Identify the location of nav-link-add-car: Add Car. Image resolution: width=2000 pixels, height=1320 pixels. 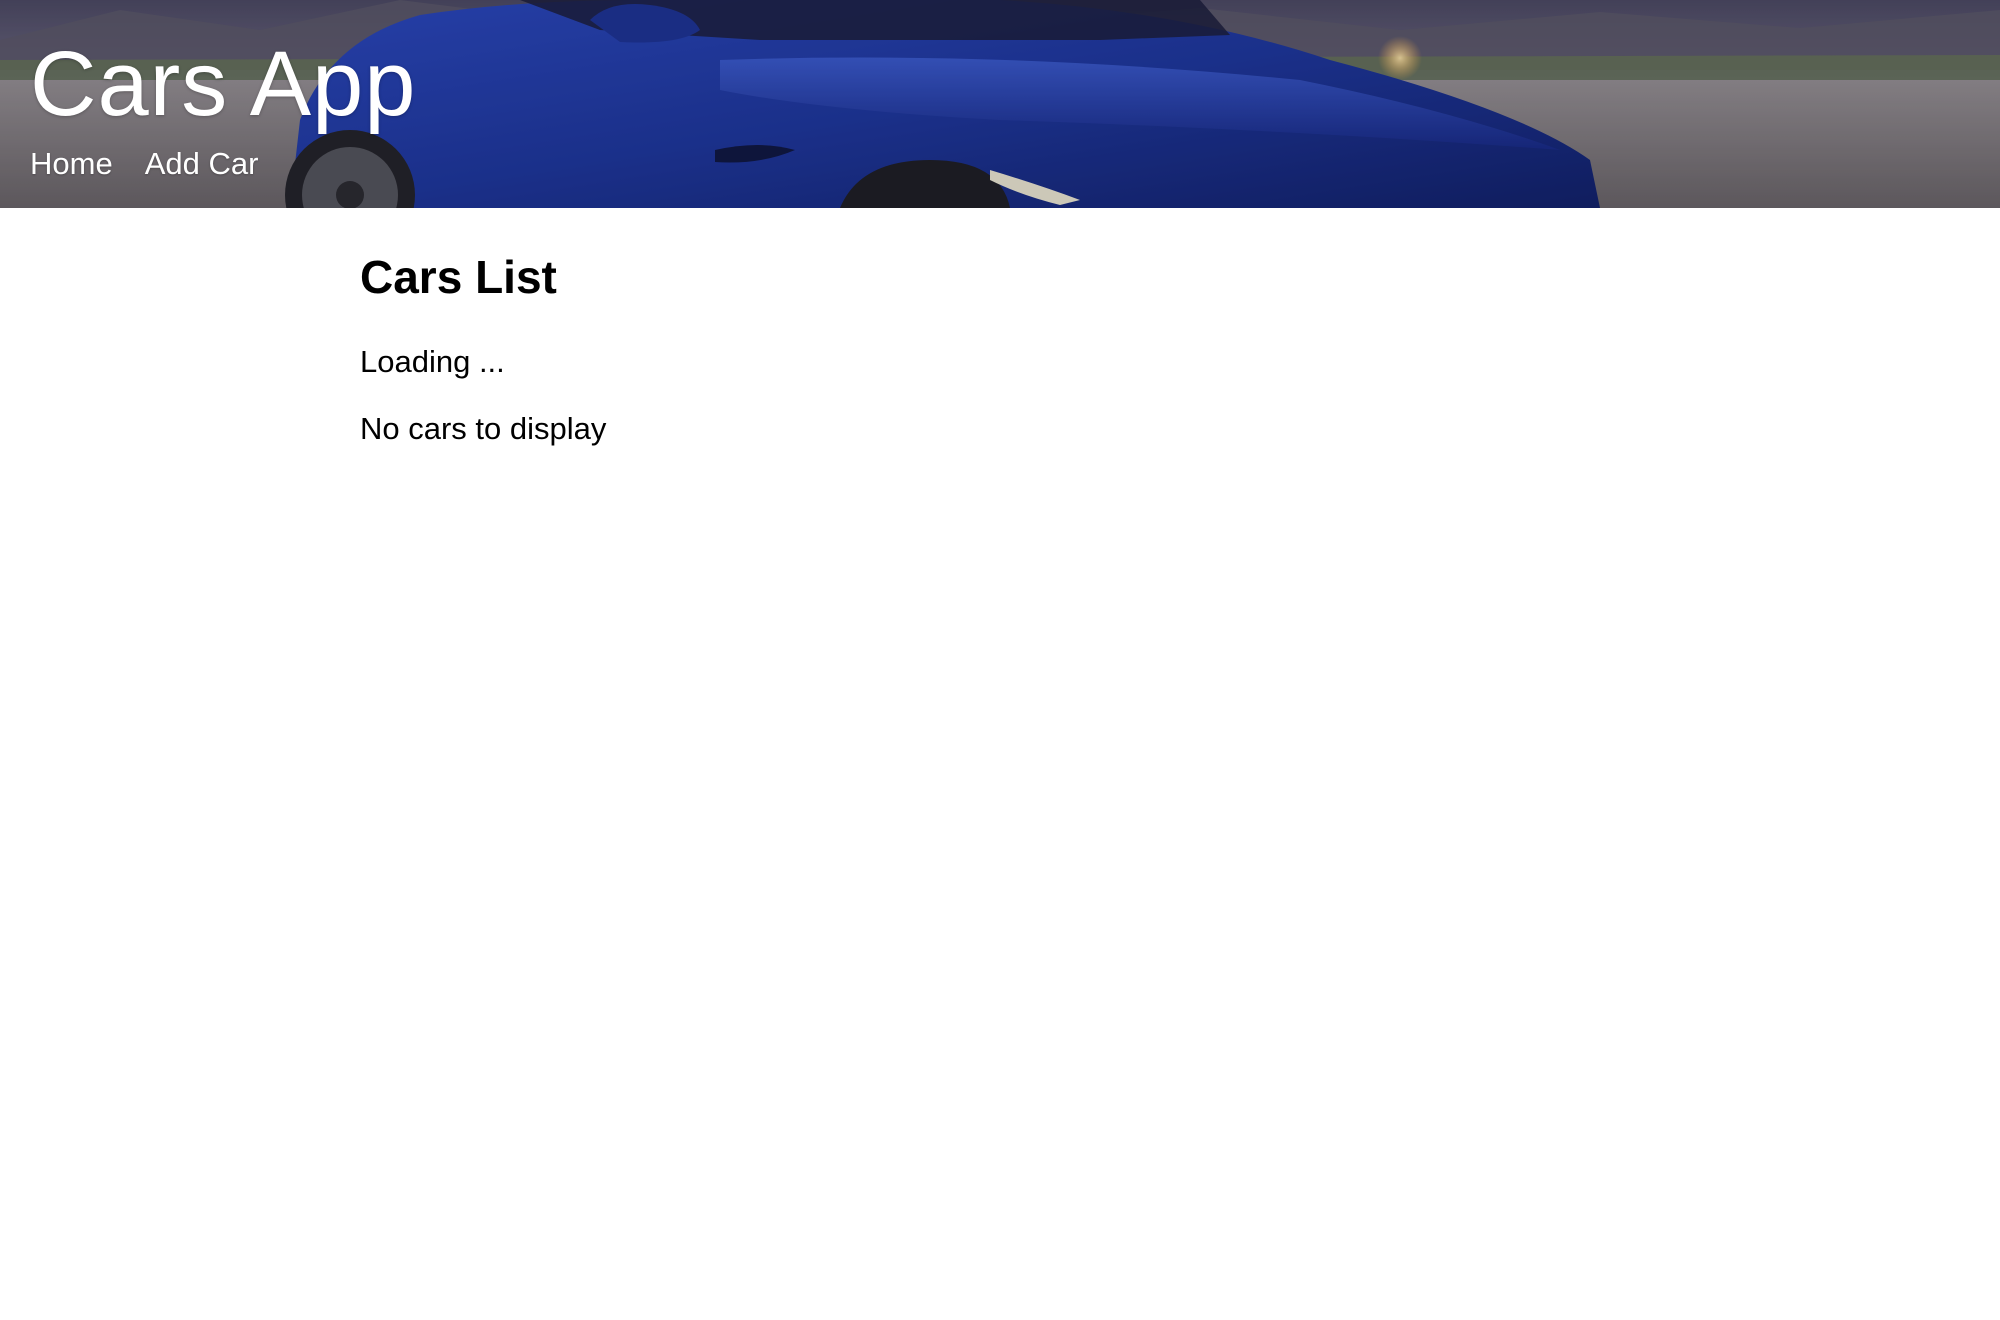
(202, 163).